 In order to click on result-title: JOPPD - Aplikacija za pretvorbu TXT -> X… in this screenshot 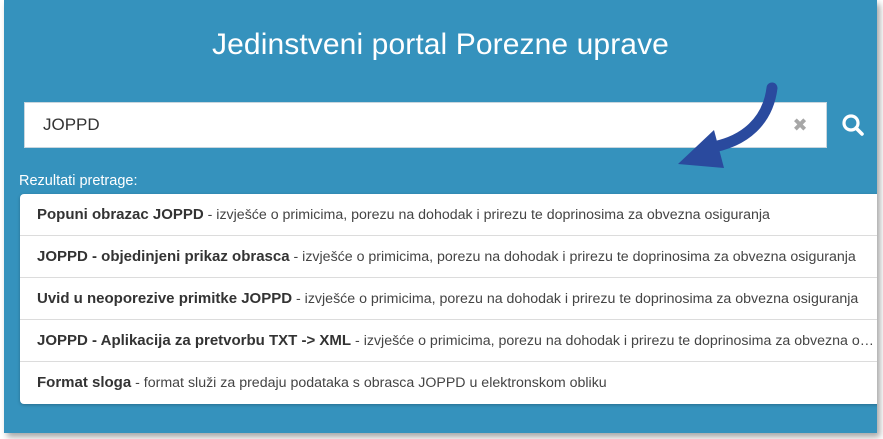, I will do `click(194, 340)`.